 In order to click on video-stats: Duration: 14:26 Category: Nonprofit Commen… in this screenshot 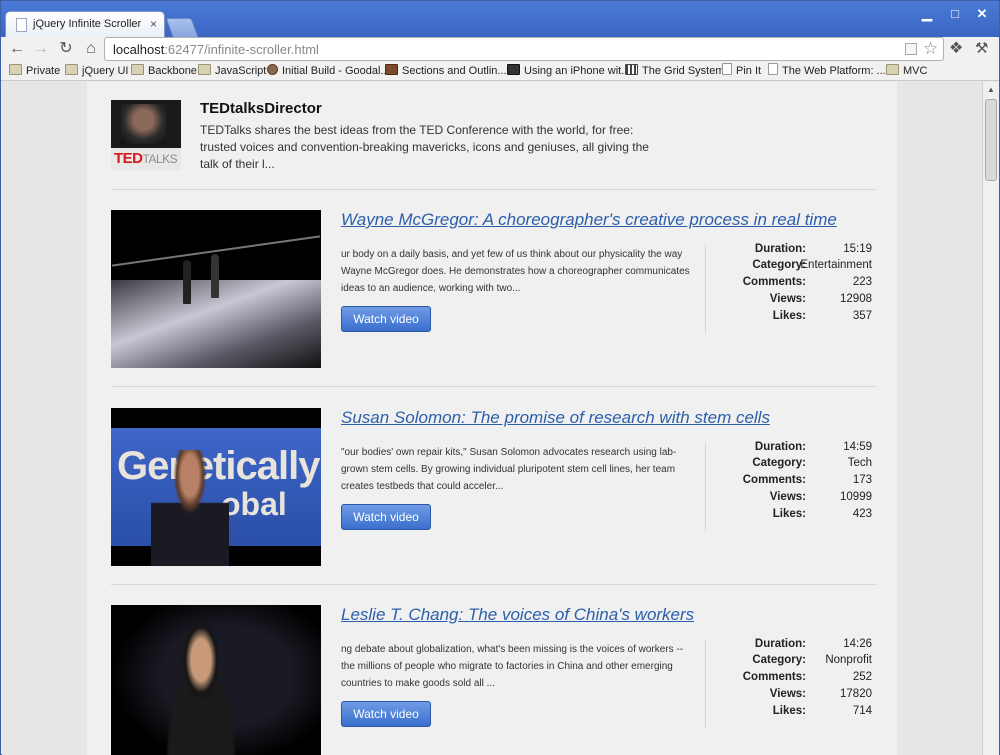, I will do `click(791, 683)`.